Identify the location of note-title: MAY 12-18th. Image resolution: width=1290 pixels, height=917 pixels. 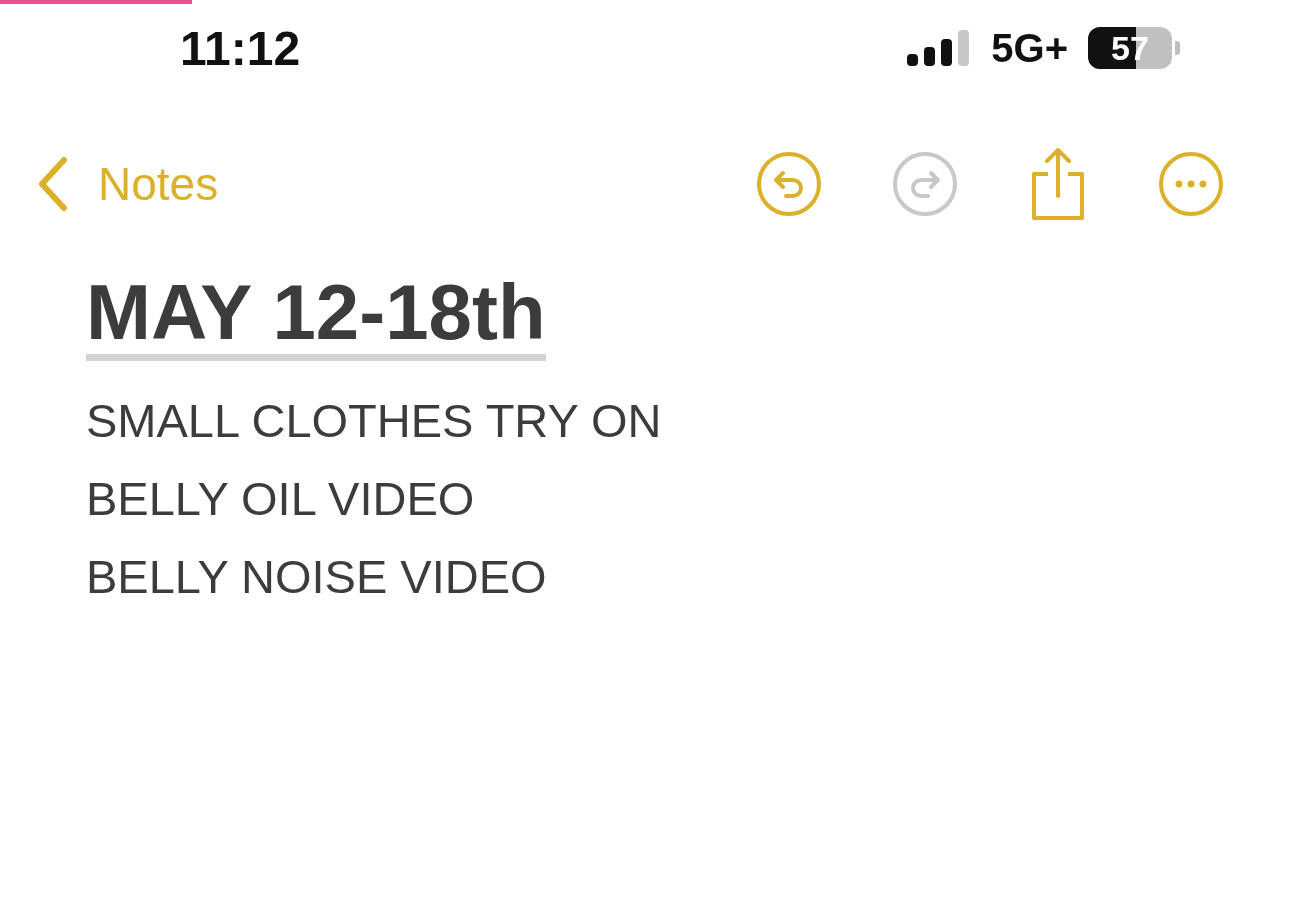
(316, 316).